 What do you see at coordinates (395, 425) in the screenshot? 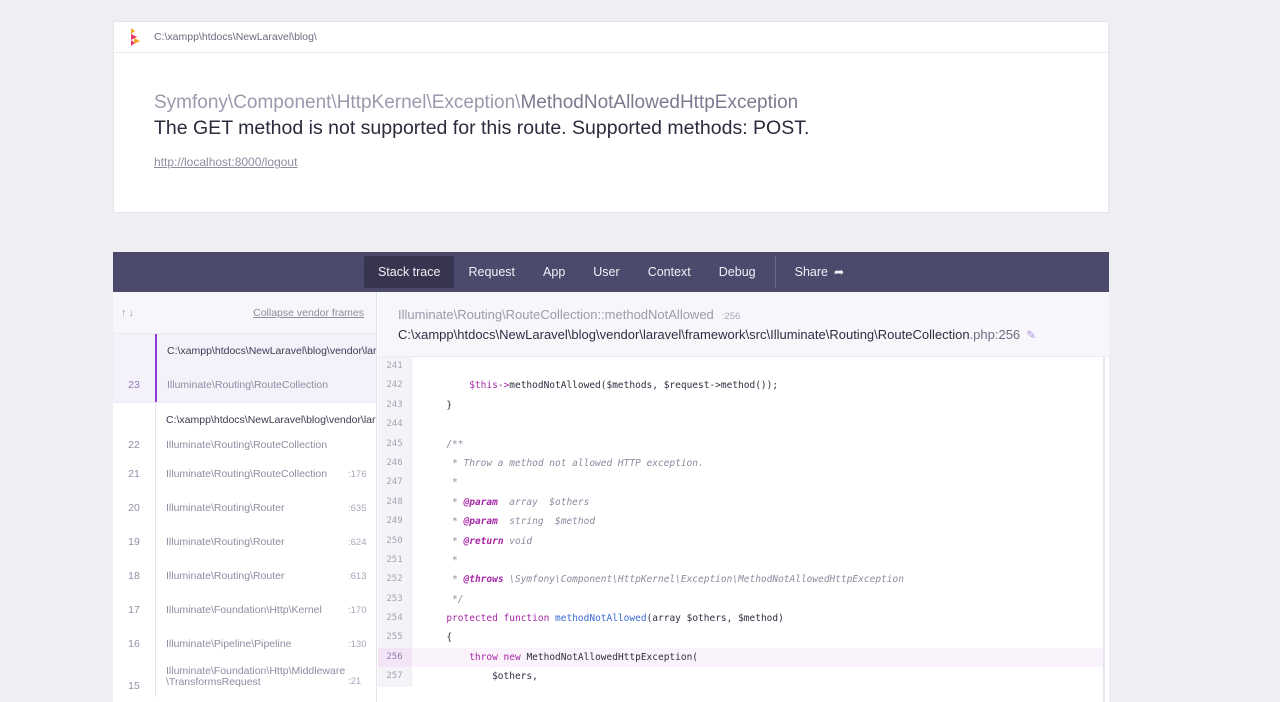
I see `line-number: 244` at bounding box center [395, 425].